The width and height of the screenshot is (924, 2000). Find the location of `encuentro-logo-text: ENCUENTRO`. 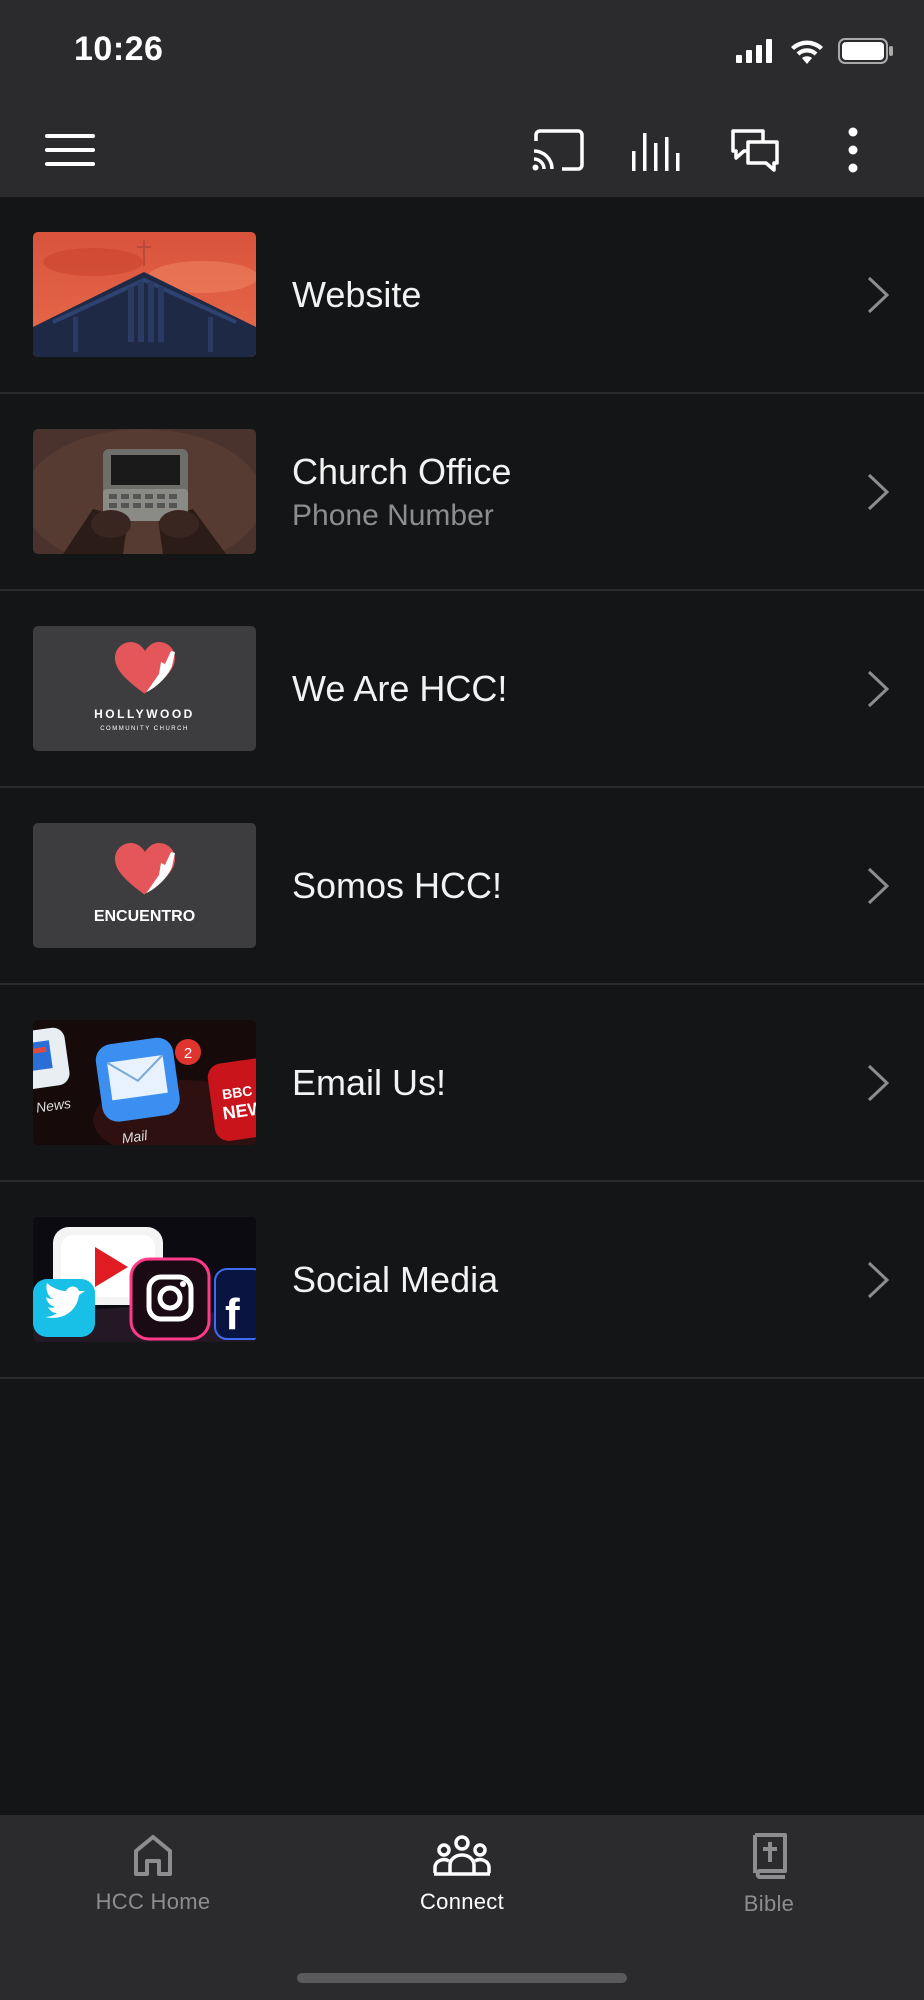

encuentro-logo-text: ENCUENTRO is located at coordinates (144, 916).